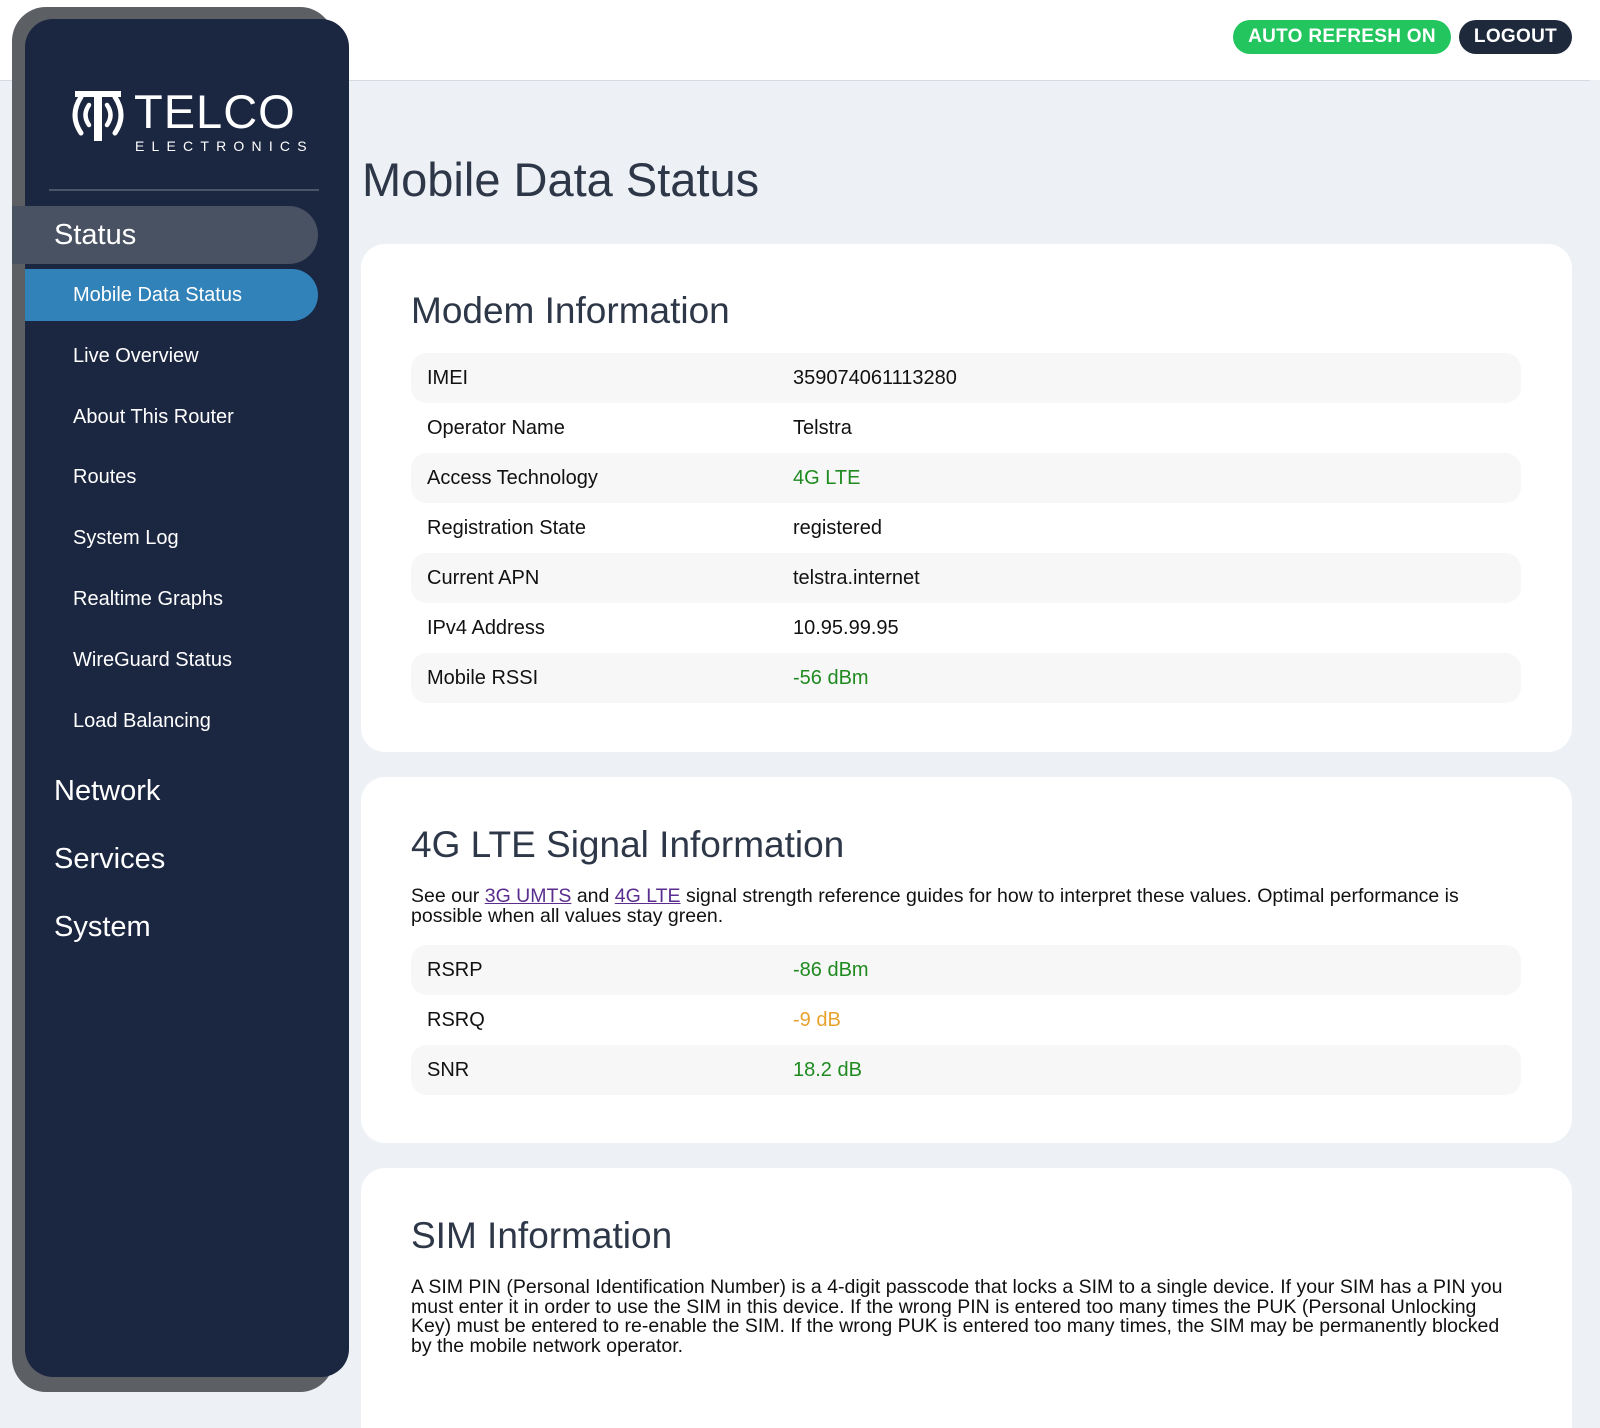 The image size is (1600, 1428). What do you see at coordinates (171, 417) in the screenshot?
I see `sidebar-item-about-this-router: About This Router` at bounding box center [171, 417].